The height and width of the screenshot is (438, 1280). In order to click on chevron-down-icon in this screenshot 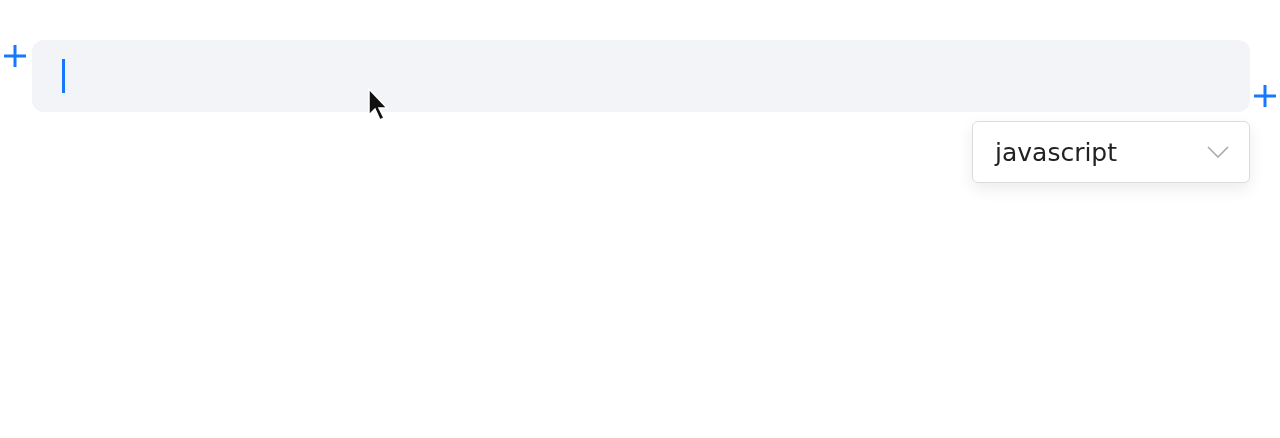, I will do `click(1218, 152)`.